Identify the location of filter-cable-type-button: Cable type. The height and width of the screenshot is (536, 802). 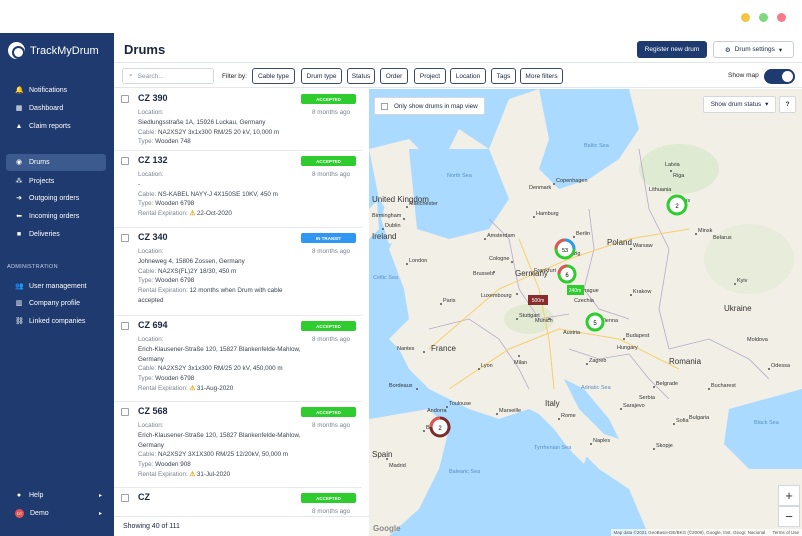
(273, 76).